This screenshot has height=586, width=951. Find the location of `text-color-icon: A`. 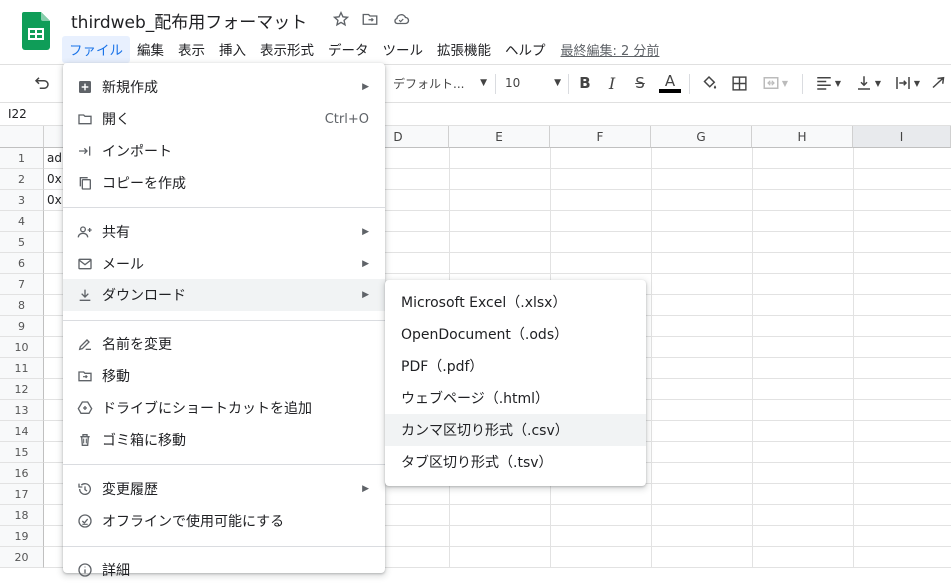

text-color-icon: A is located at coordinates (670, 83).